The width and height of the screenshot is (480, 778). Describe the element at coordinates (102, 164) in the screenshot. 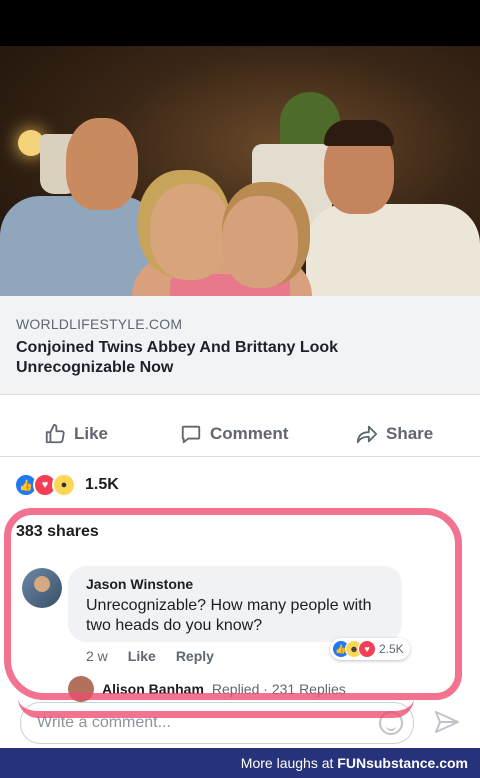

I see `photo-man-left-head` at that location.